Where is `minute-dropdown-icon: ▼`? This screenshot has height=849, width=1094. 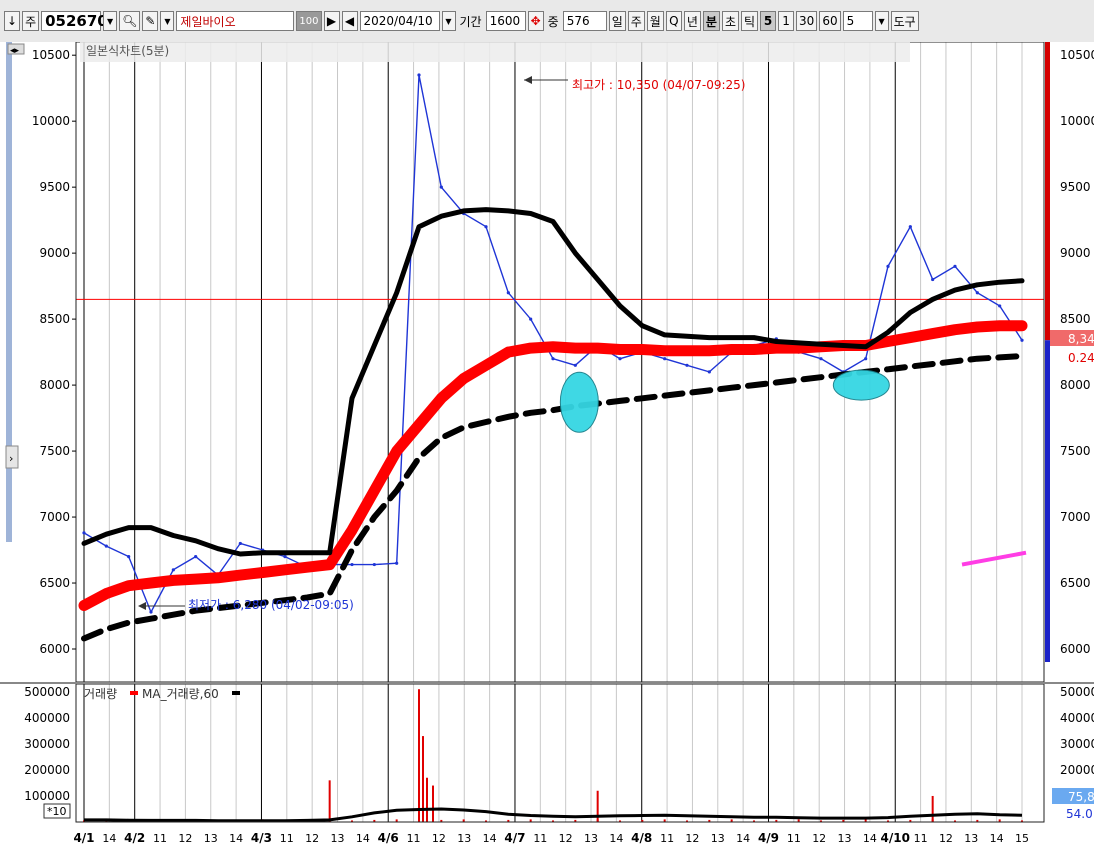 minute-dropdown-icon: ▼ is located at coordinates (881, 21).